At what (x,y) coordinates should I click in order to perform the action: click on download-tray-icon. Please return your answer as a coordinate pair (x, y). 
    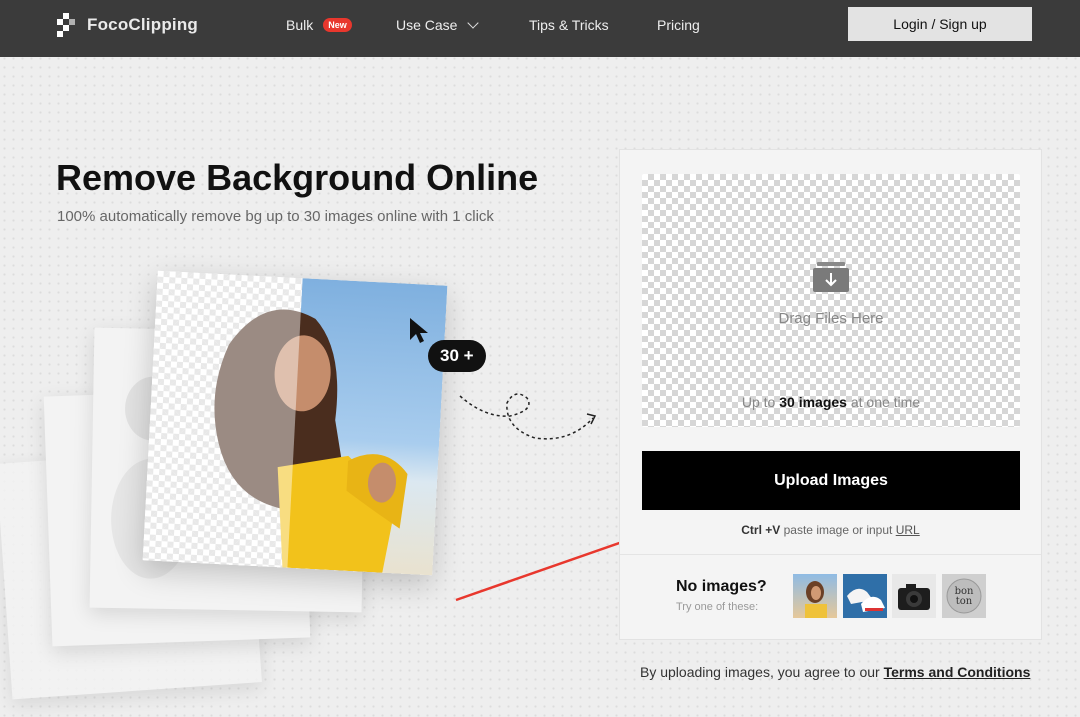
    Looking at the image, I should click on (831, 277).